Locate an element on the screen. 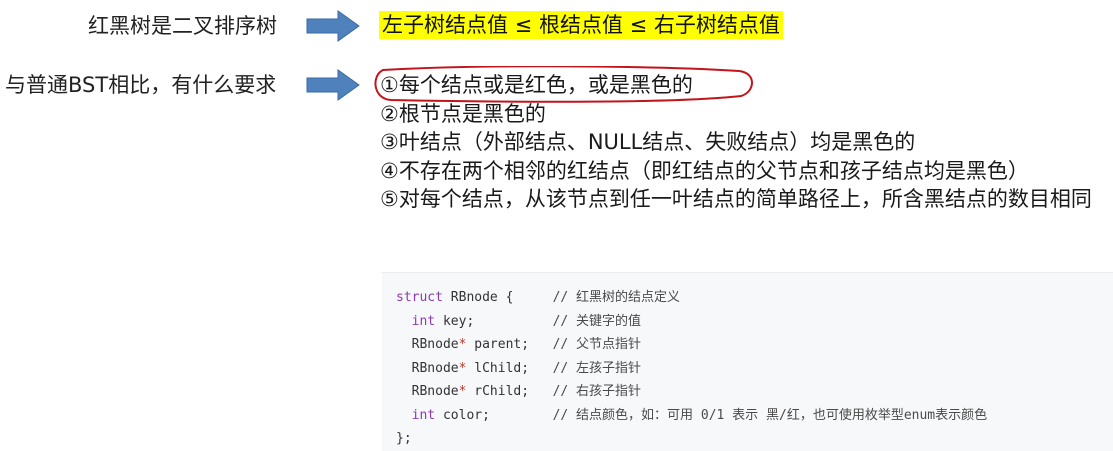  code-line: RBnode* lChild; // 左孩子指针 is located at coordinates (526, 368).